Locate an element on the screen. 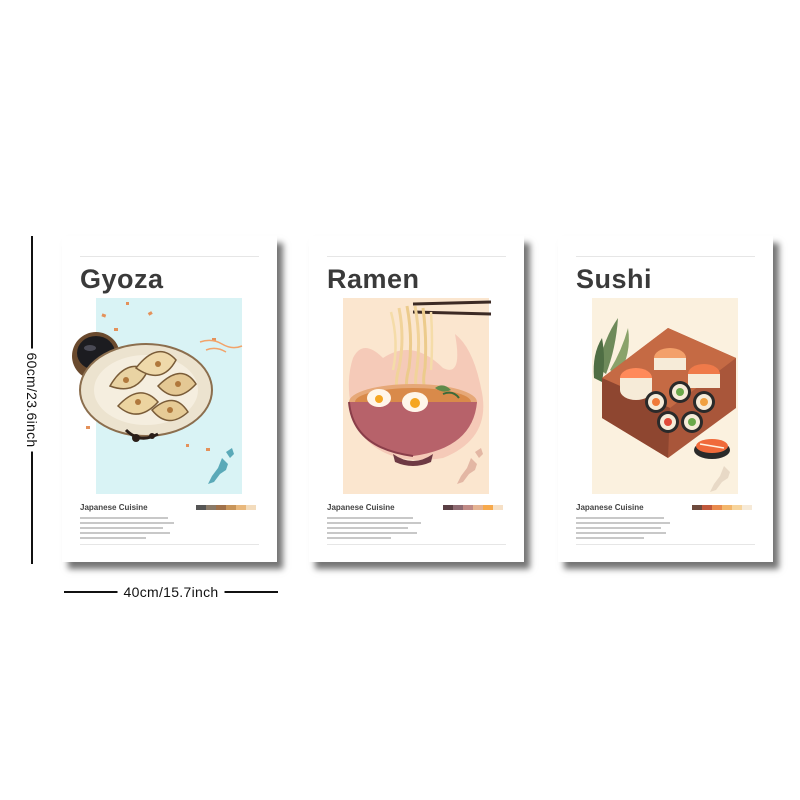 The height and width of the screenshot is (800, 800). poster-sushi: Sushi Japanese Cuisine is located at coordinates (665, 399).